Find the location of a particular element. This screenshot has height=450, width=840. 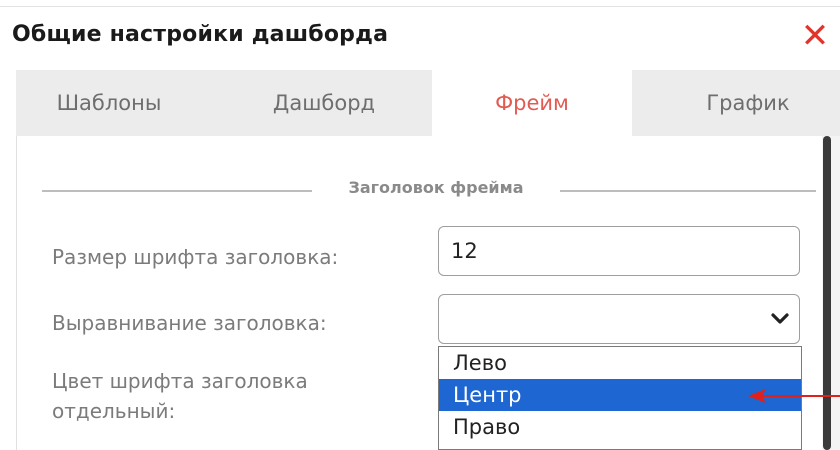

option-left: Лево is located at coordinates (620, 363).